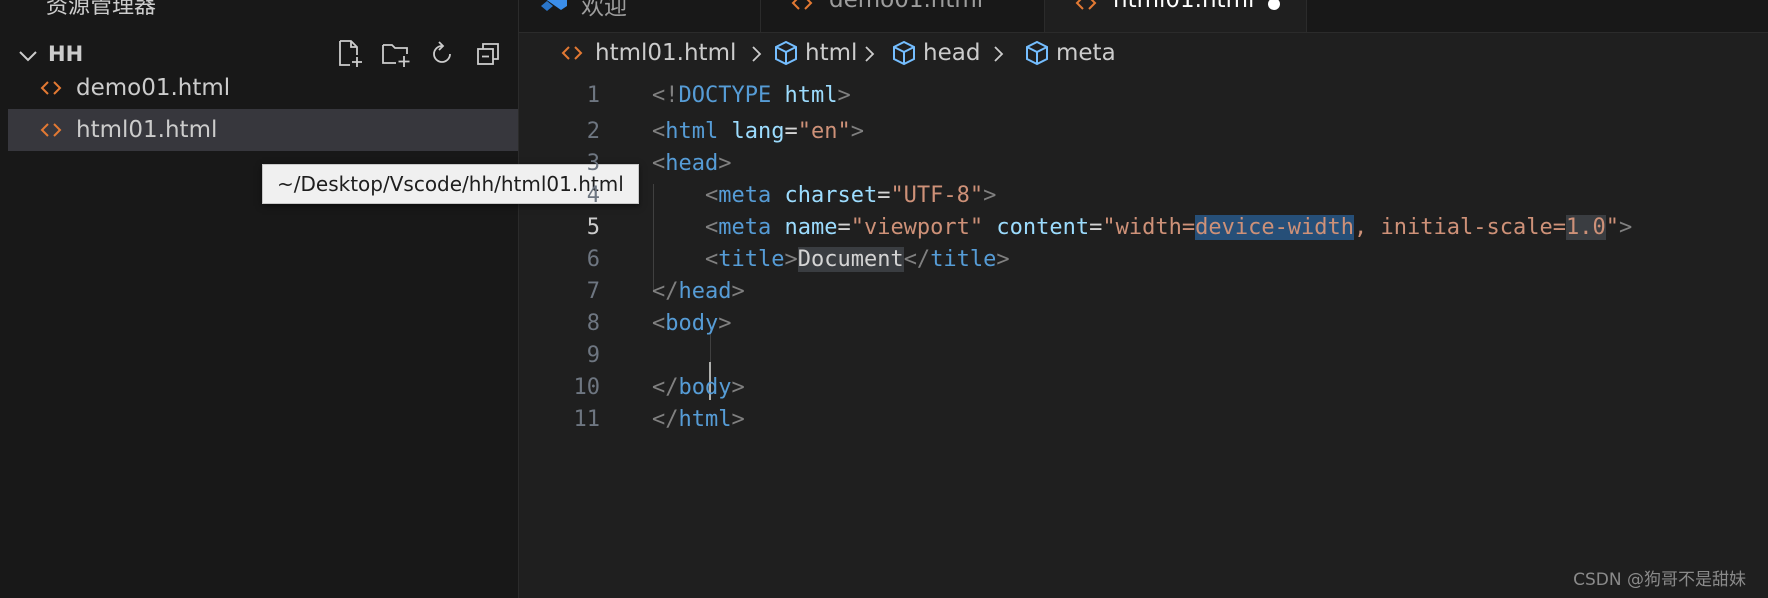 The image size is (1768, 598). I want to click on code-text: <title>Document</title>, so click(857, 259).